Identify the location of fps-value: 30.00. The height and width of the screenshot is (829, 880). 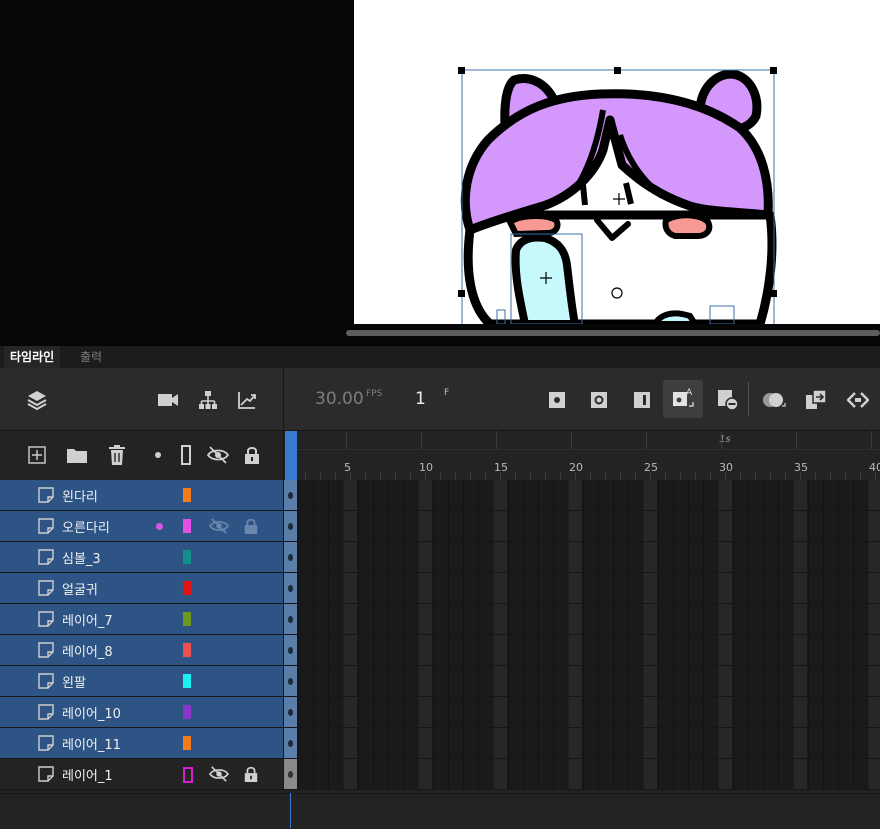
(339, 399).